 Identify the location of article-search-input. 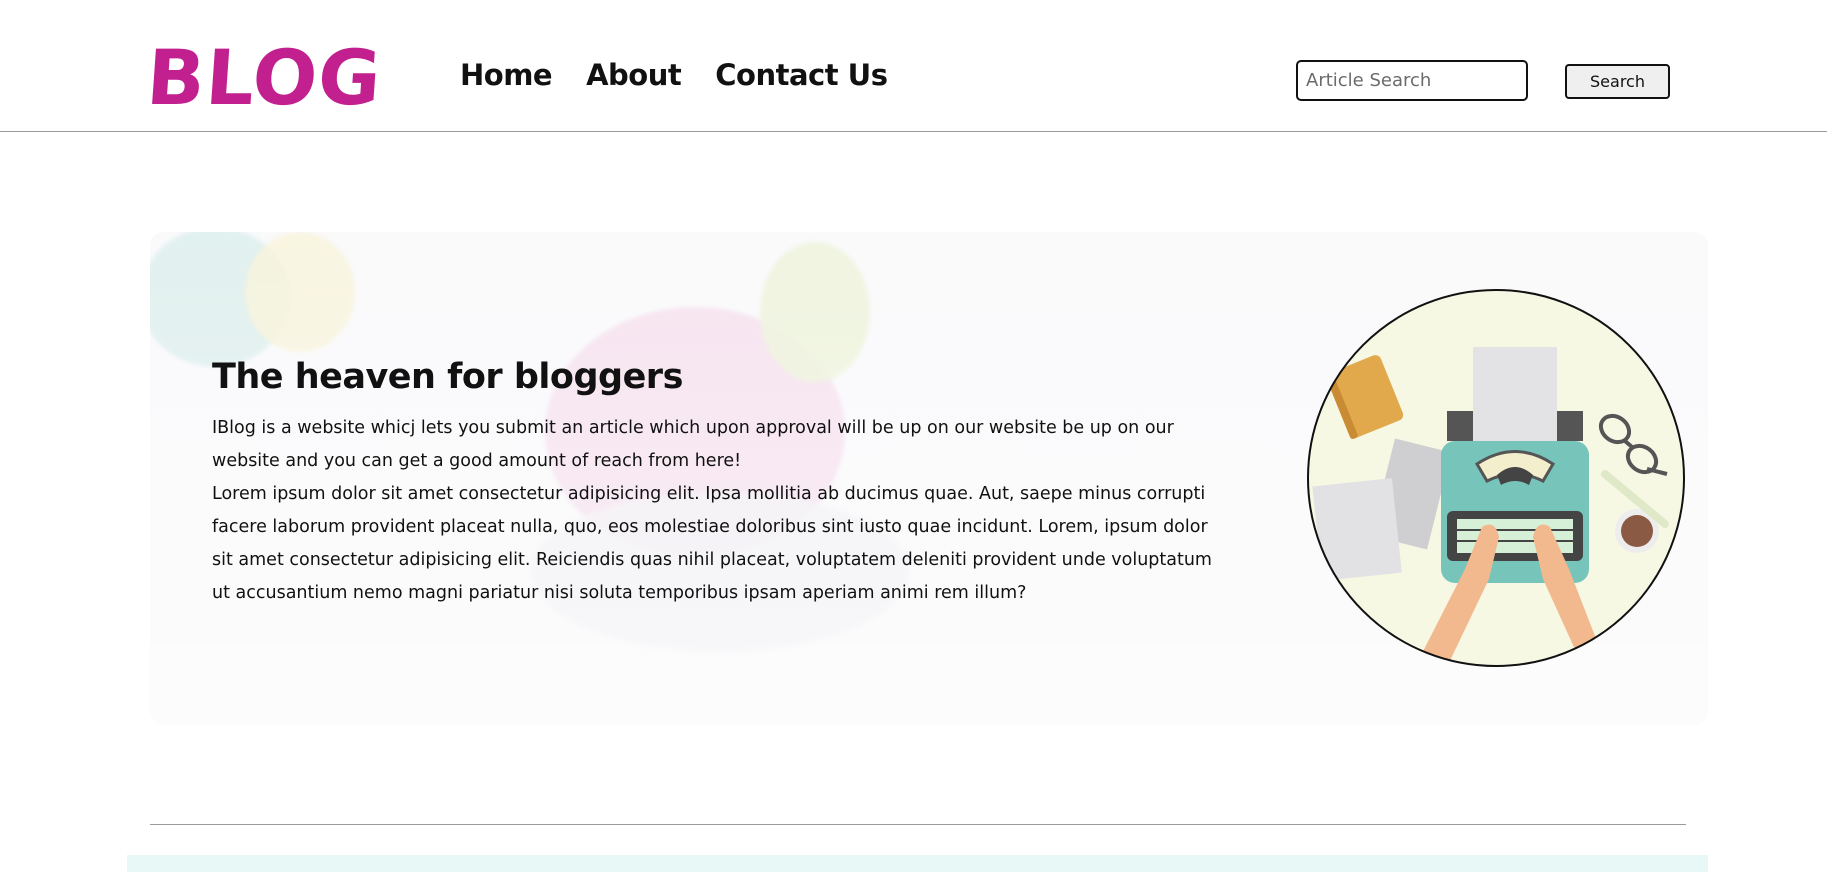
(1412, 80).